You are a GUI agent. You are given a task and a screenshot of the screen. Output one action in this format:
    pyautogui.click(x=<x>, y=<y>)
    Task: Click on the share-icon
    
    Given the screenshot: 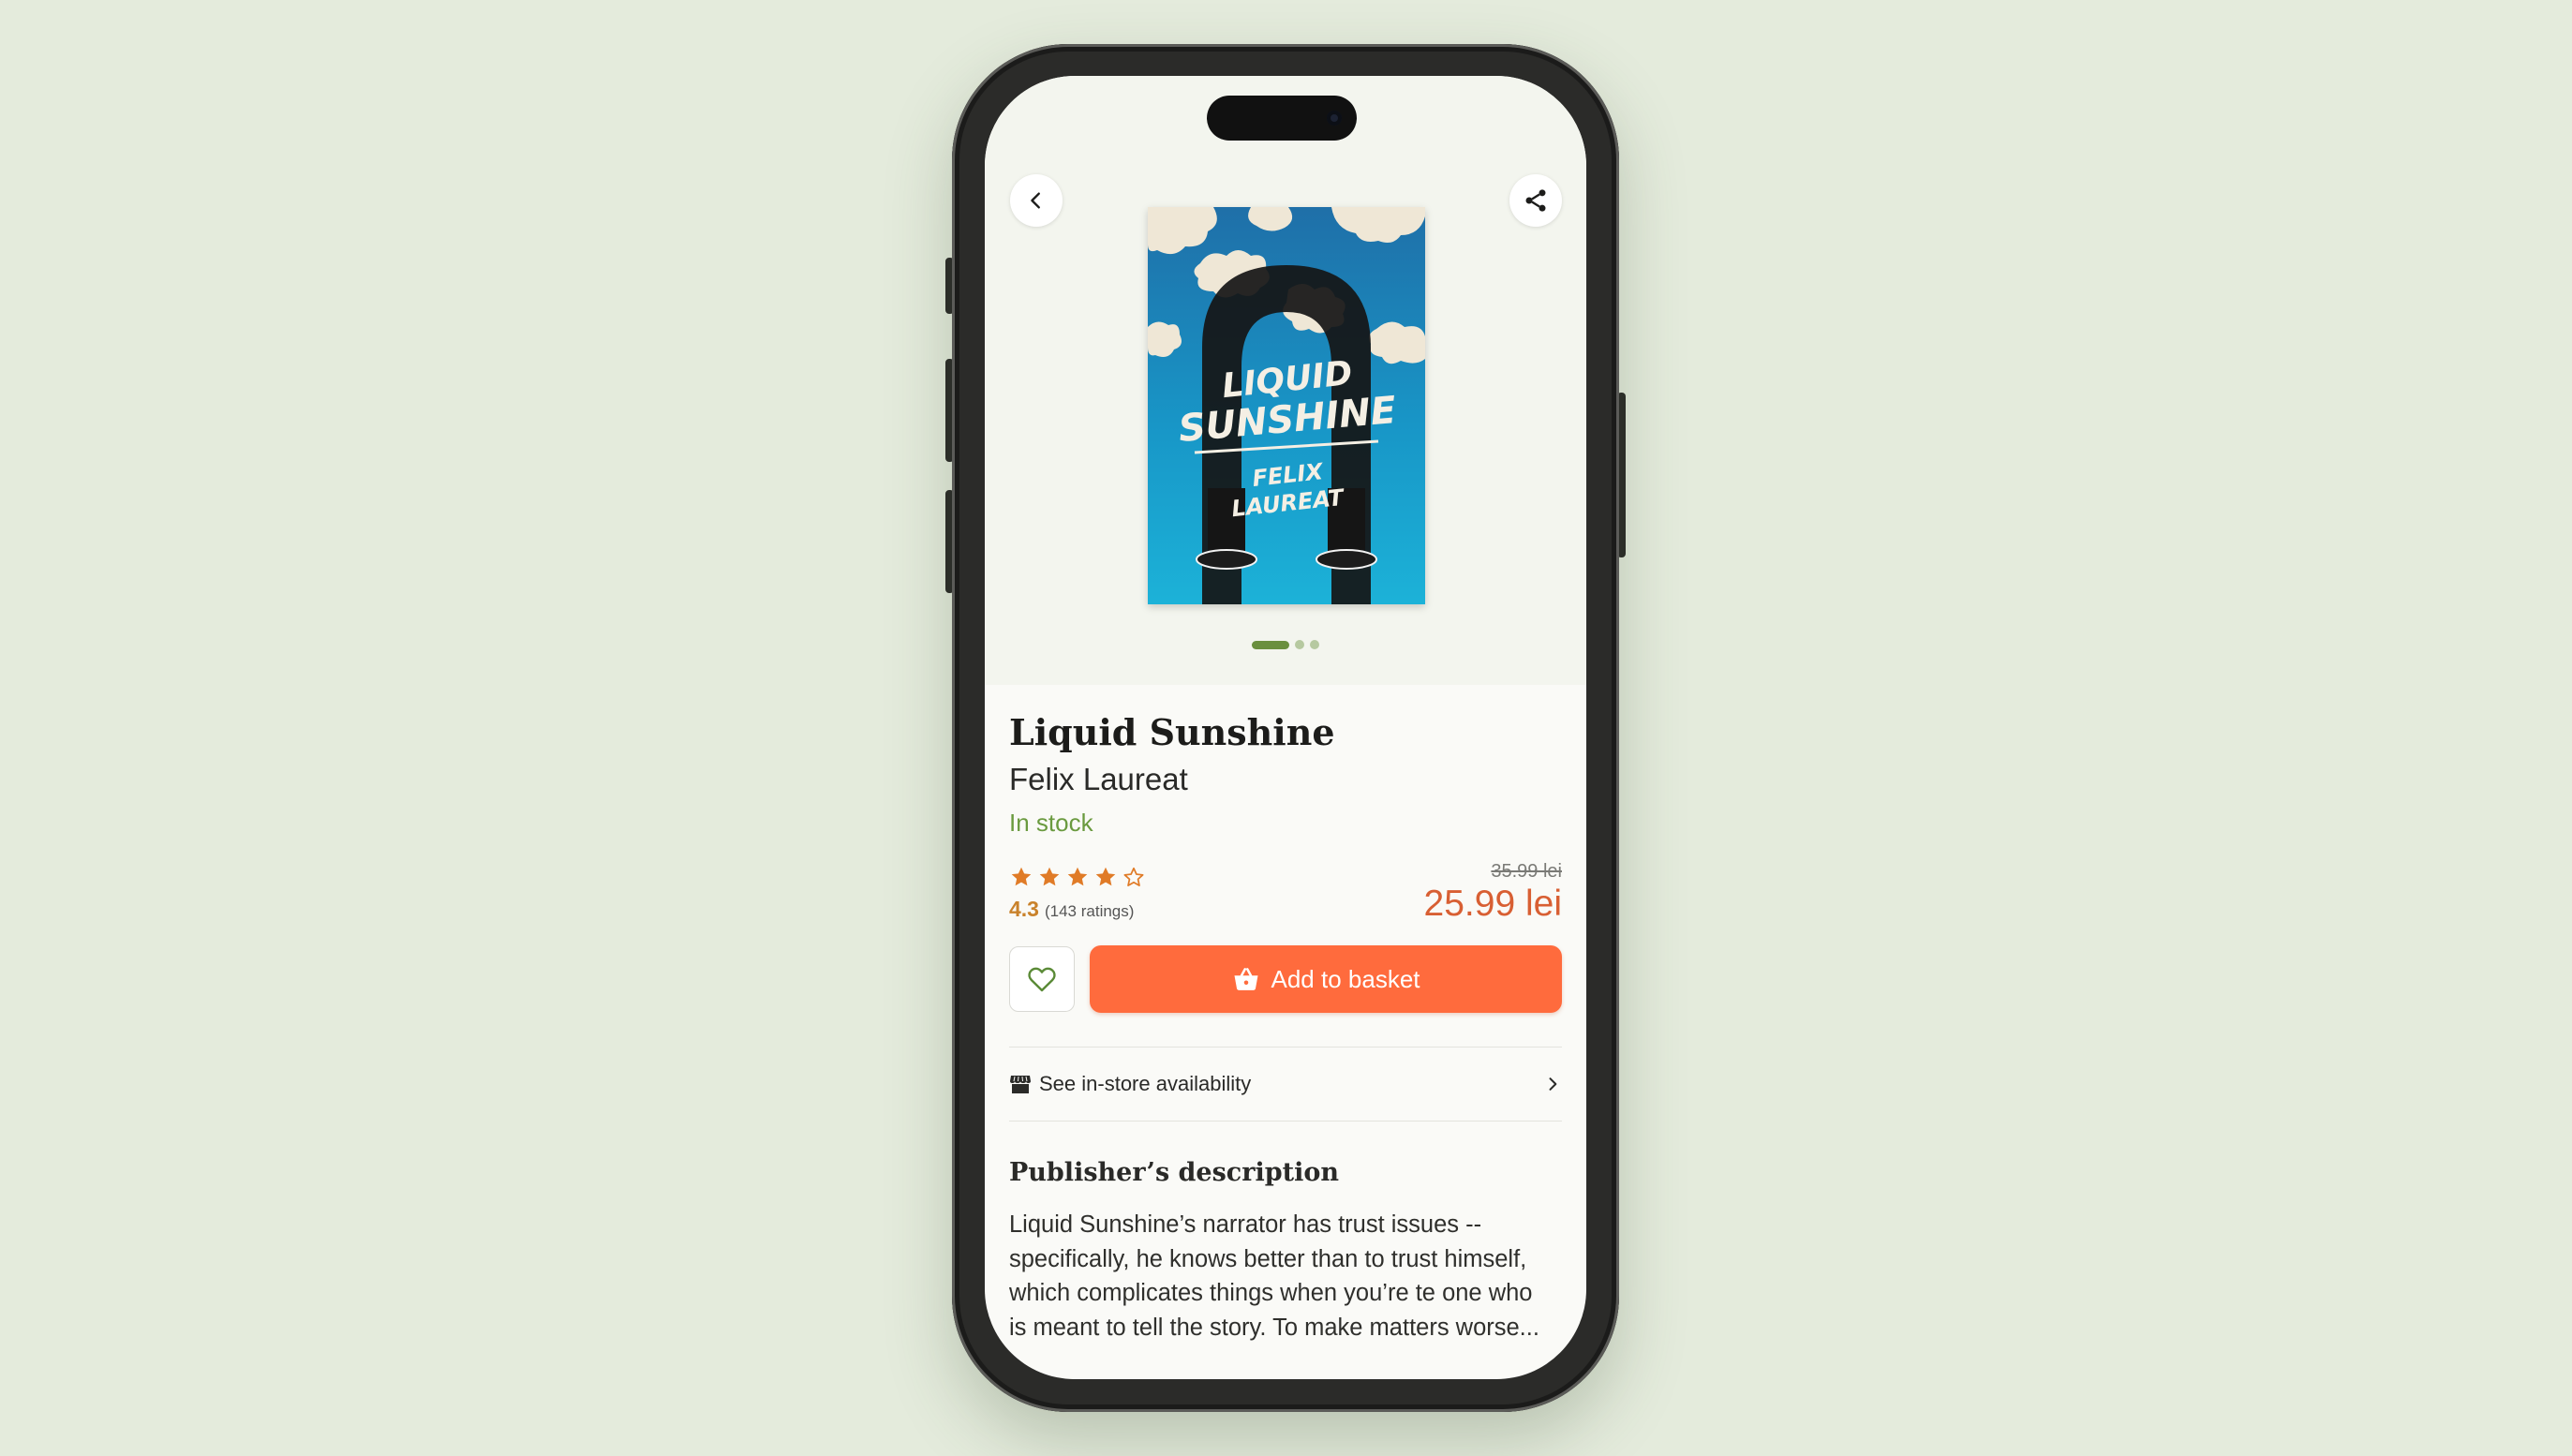 What is the action you would take?
    pyautogui.click(x=1535, y=200)
    